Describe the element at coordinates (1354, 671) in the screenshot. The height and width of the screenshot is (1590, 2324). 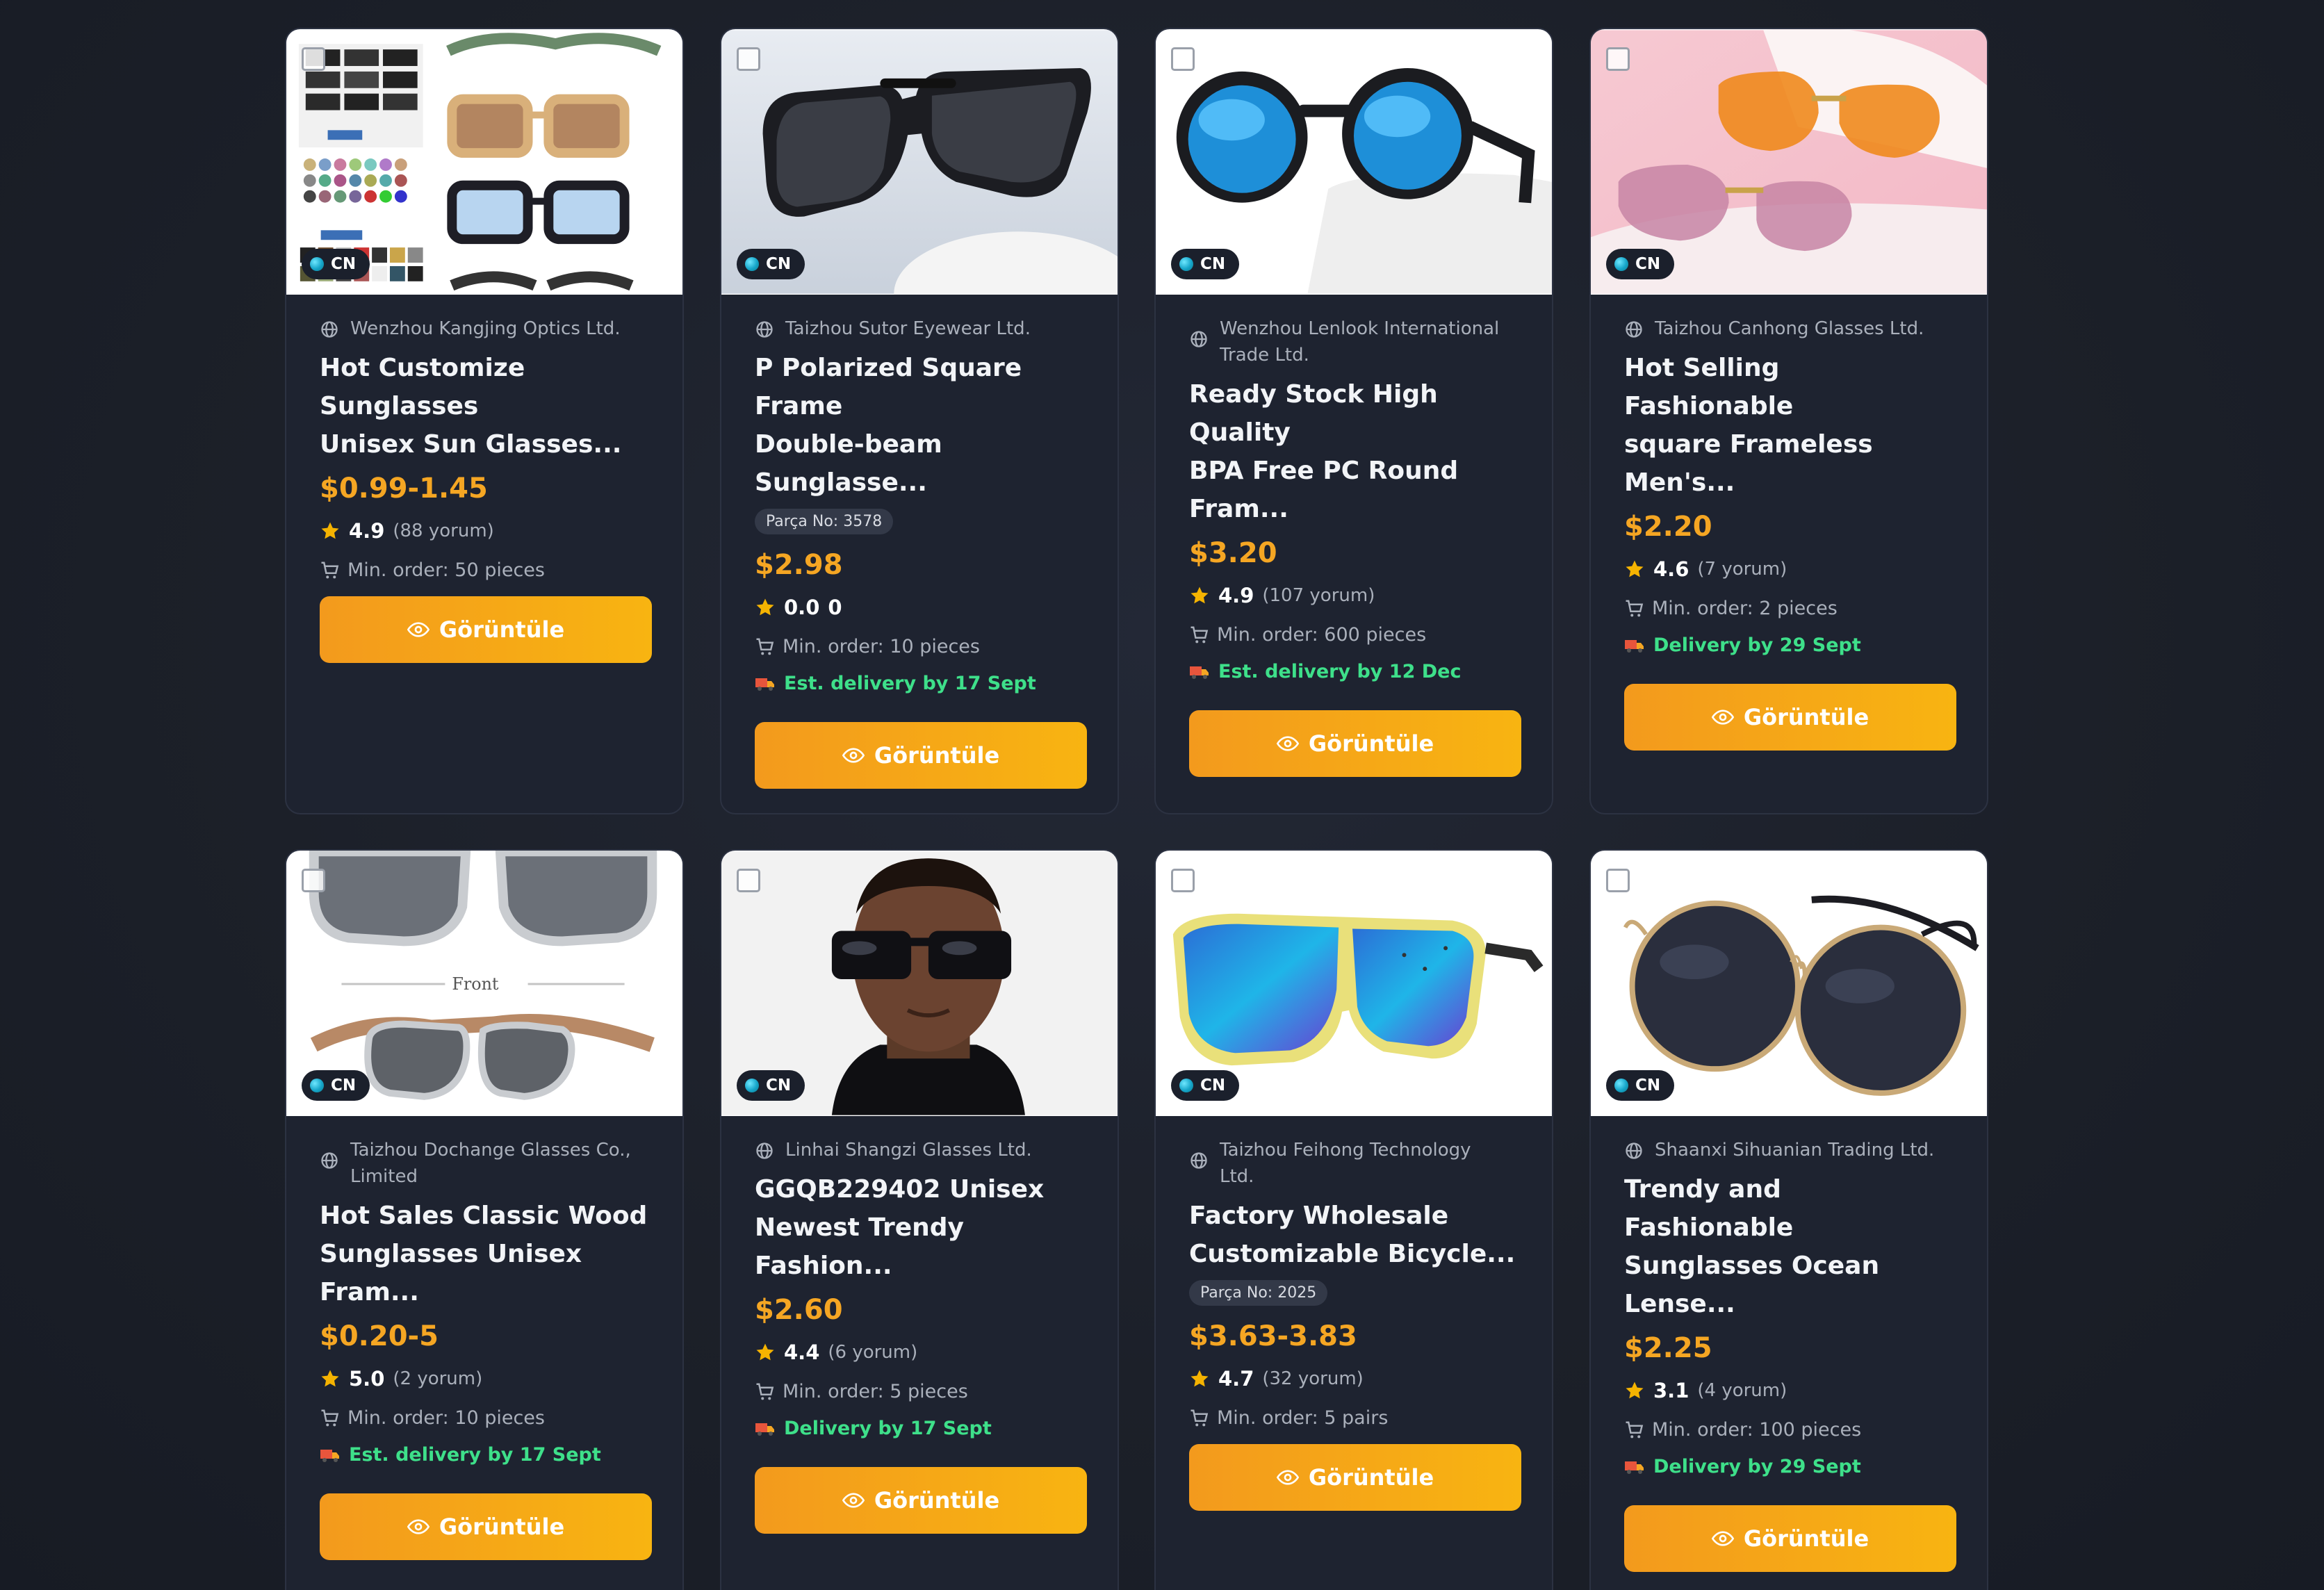
I see `delivery-info: Est. delivery by 12 Dec` at that location.